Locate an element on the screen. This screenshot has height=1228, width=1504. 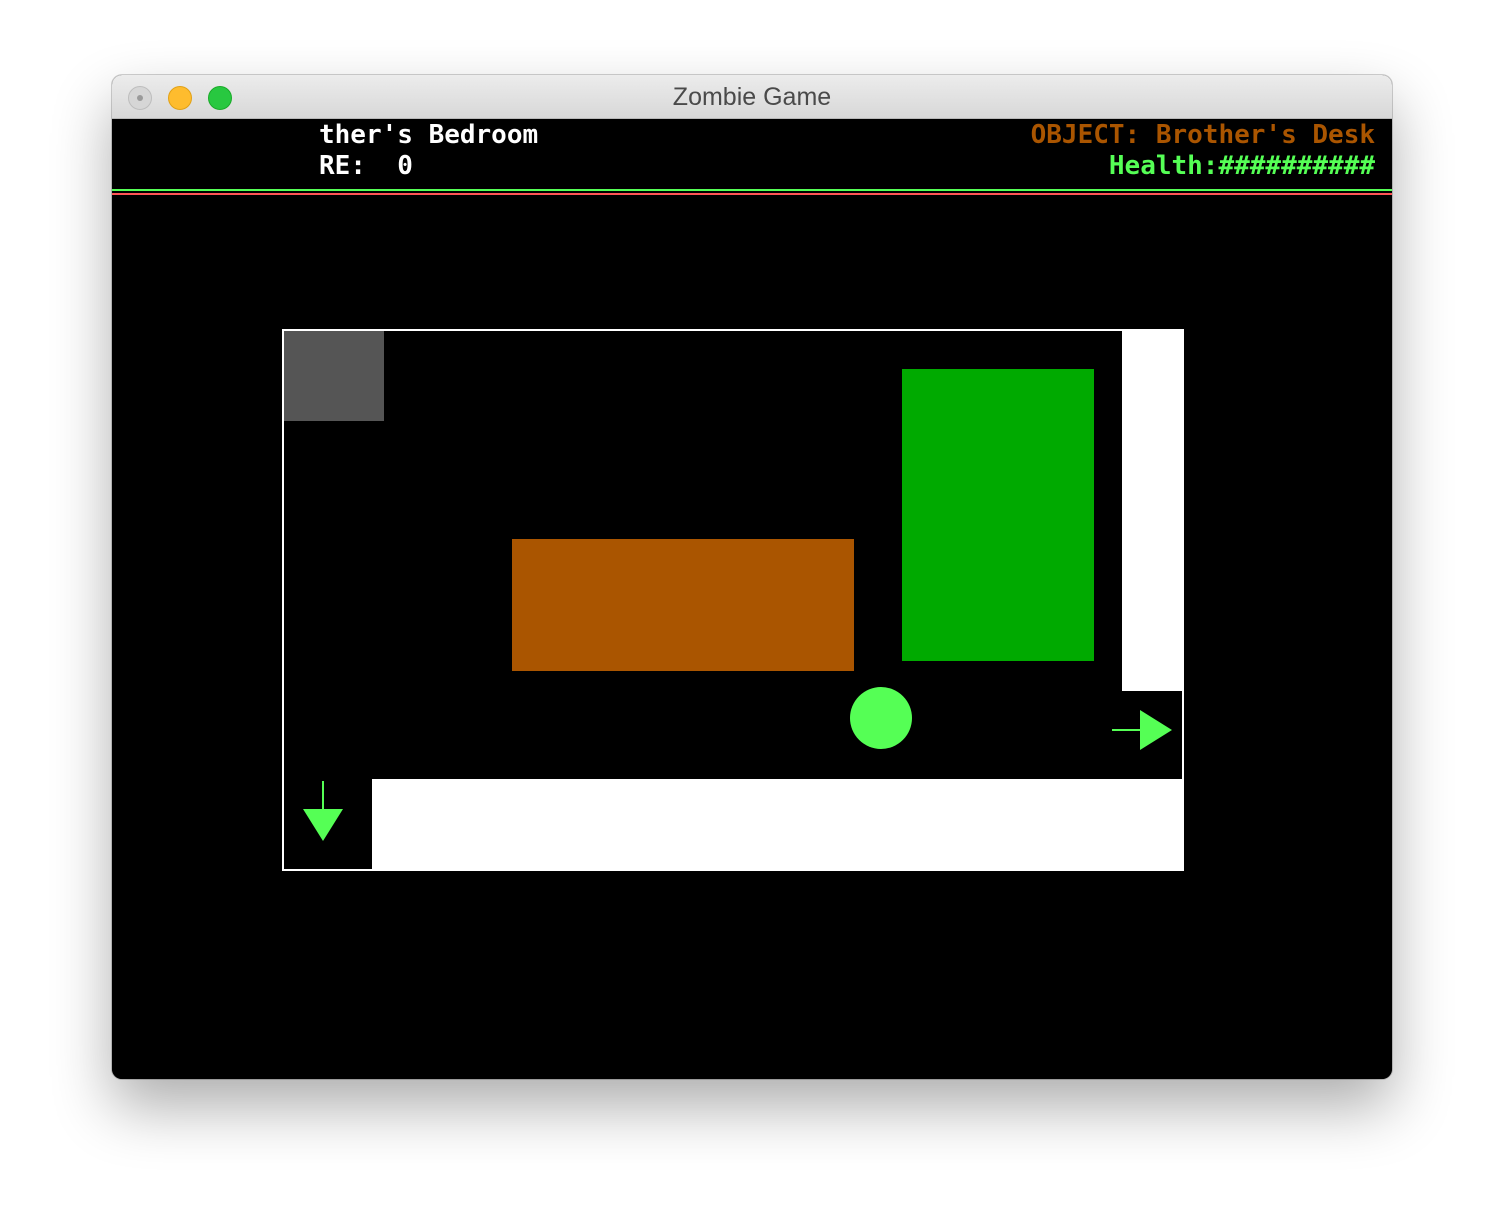
right-wall is located at coordinates (1153, 511).